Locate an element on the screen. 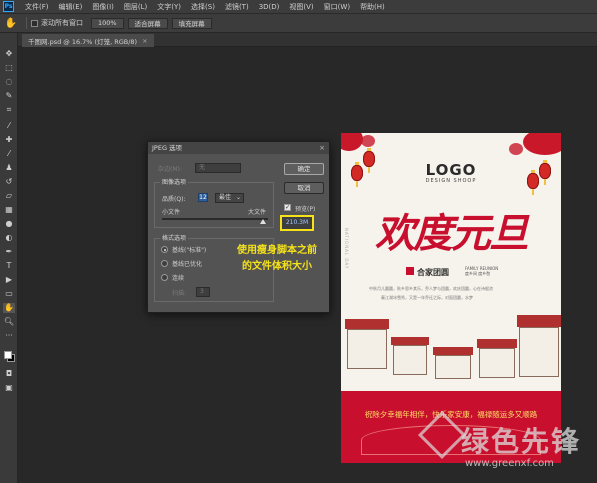  poster-title: 欢度元旦 is located at coordinates (452, 233).